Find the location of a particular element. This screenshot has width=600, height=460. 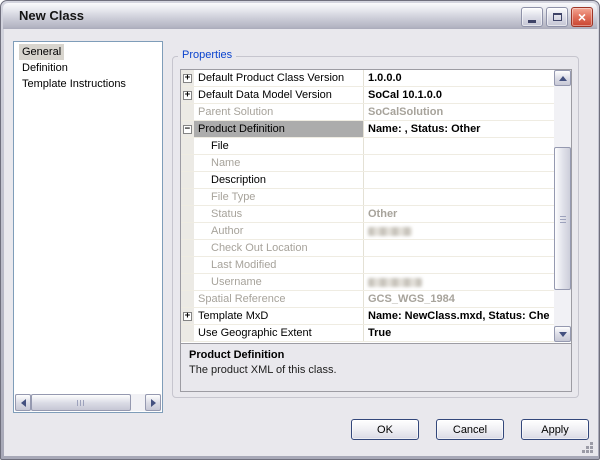

property-name-cell: Default Data Model Version is located at coordinates (279, 95).